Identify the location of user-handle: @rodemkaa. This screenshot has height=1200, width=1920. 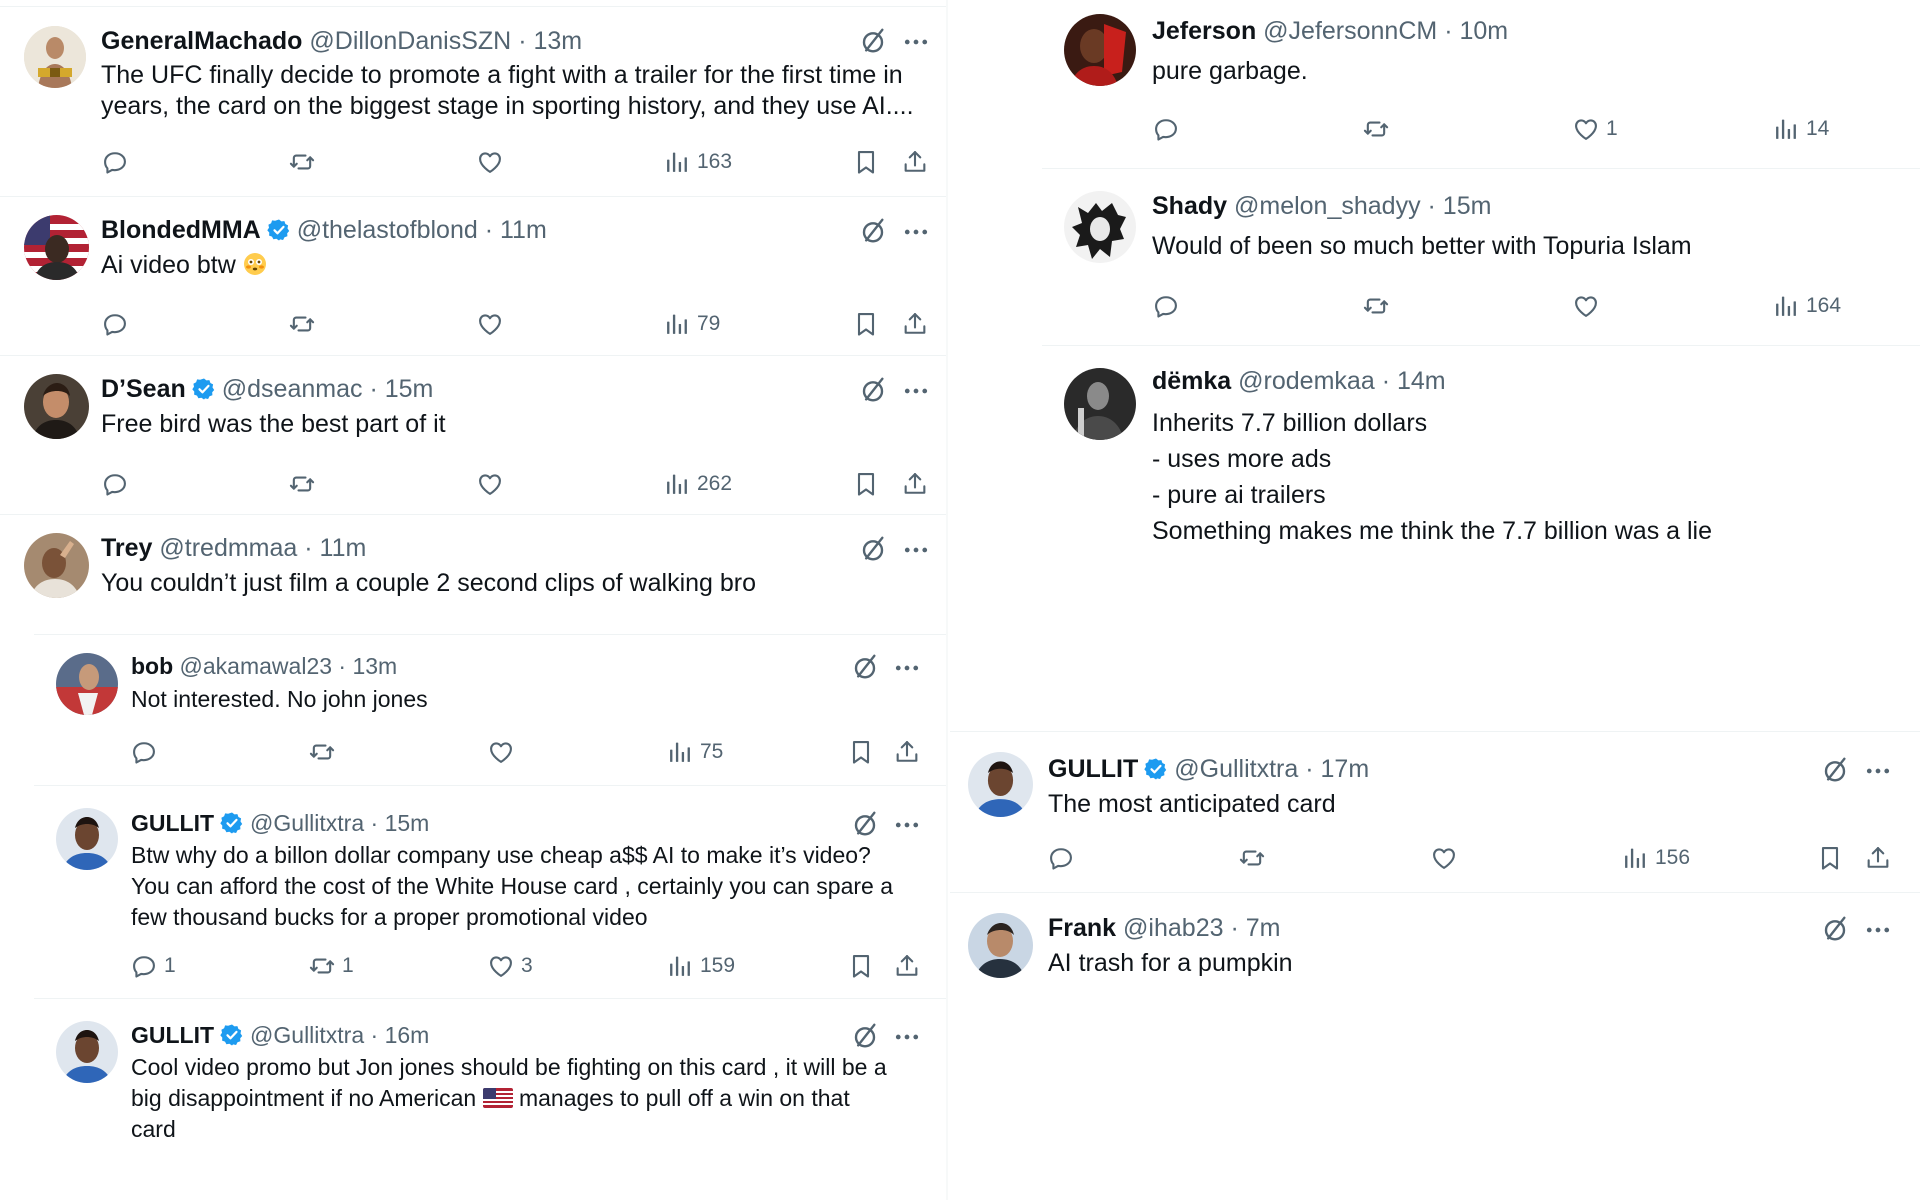
(1306, 381).